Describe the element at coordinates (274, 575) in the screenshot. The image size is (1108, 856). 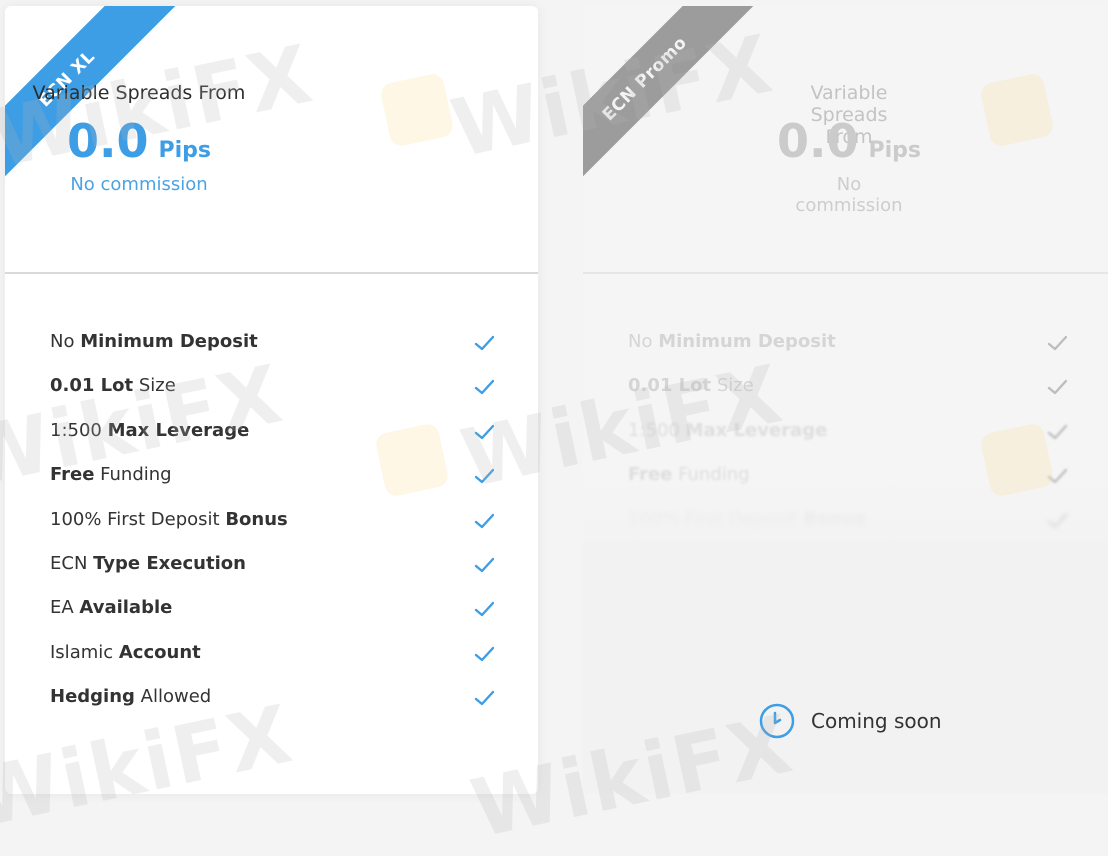
I see `feature-item: ECN Type Execution` at that location.